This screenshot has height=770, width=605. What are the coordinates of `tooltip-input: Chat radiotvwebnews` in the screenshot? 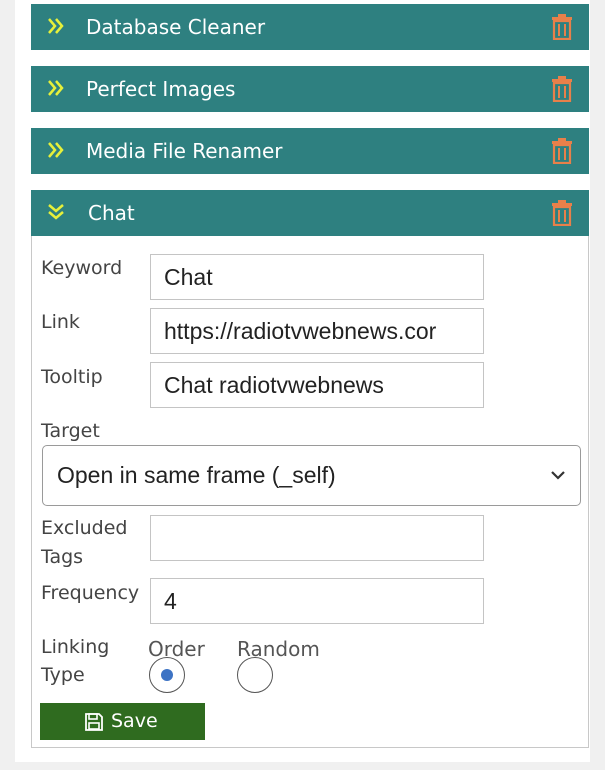 It's located at (317, 385).